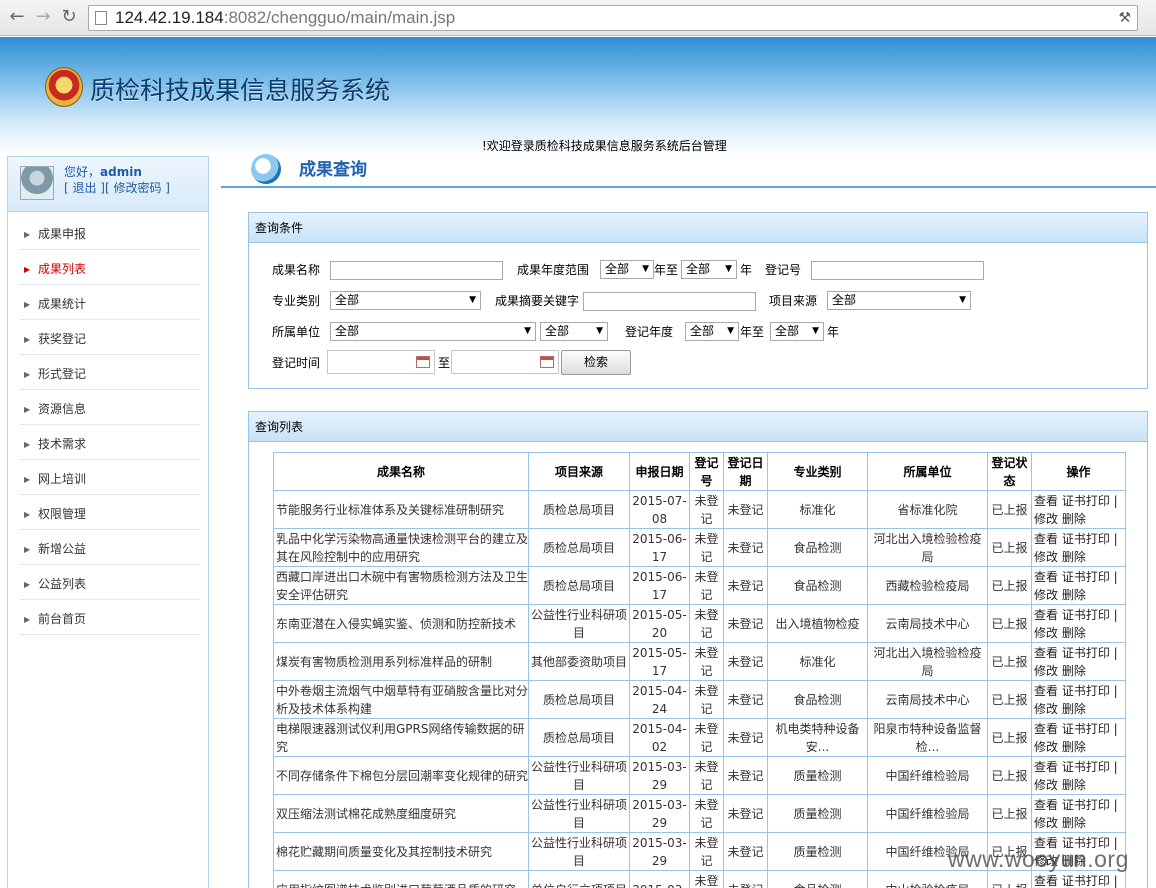 Image resolution: width=1156 pixels, height=888 pixels. Describe the element at coordinates (899, 300) in the screenshot. I see `source-select: 全部 ▼` at that location.